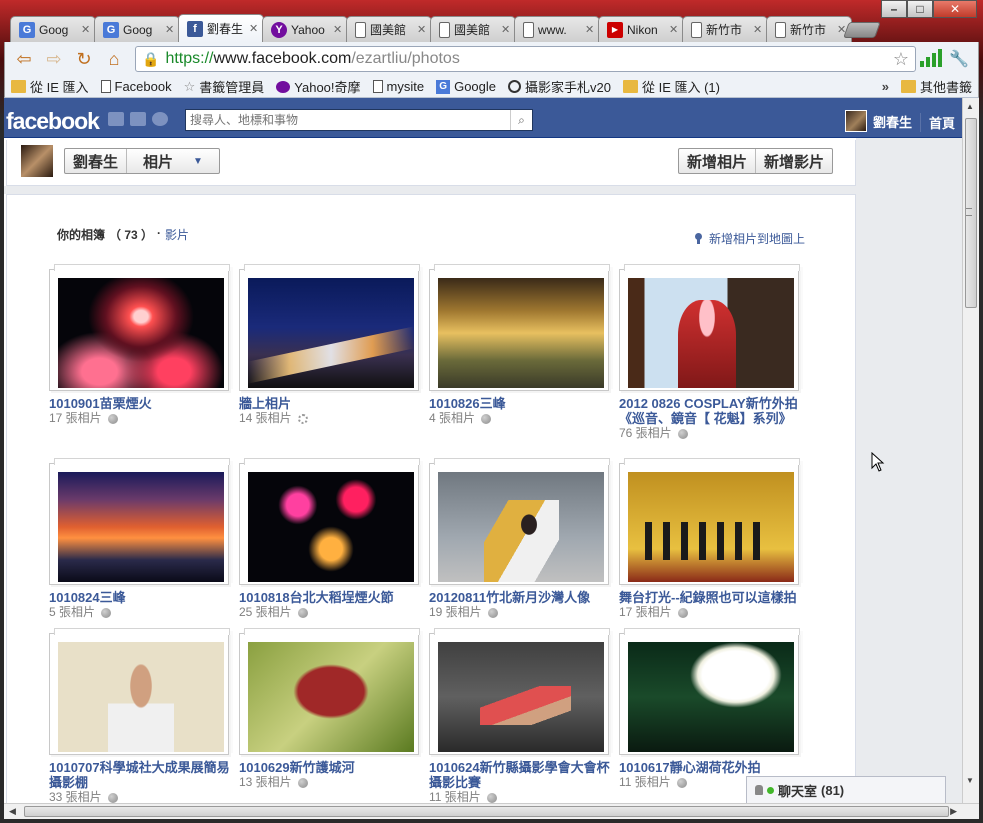 This screenshot has width=983, height=823. Describe the element at coordinates (137, 29) in the screenshot. I see `tab-google-2: G Goog ✕` at that location.